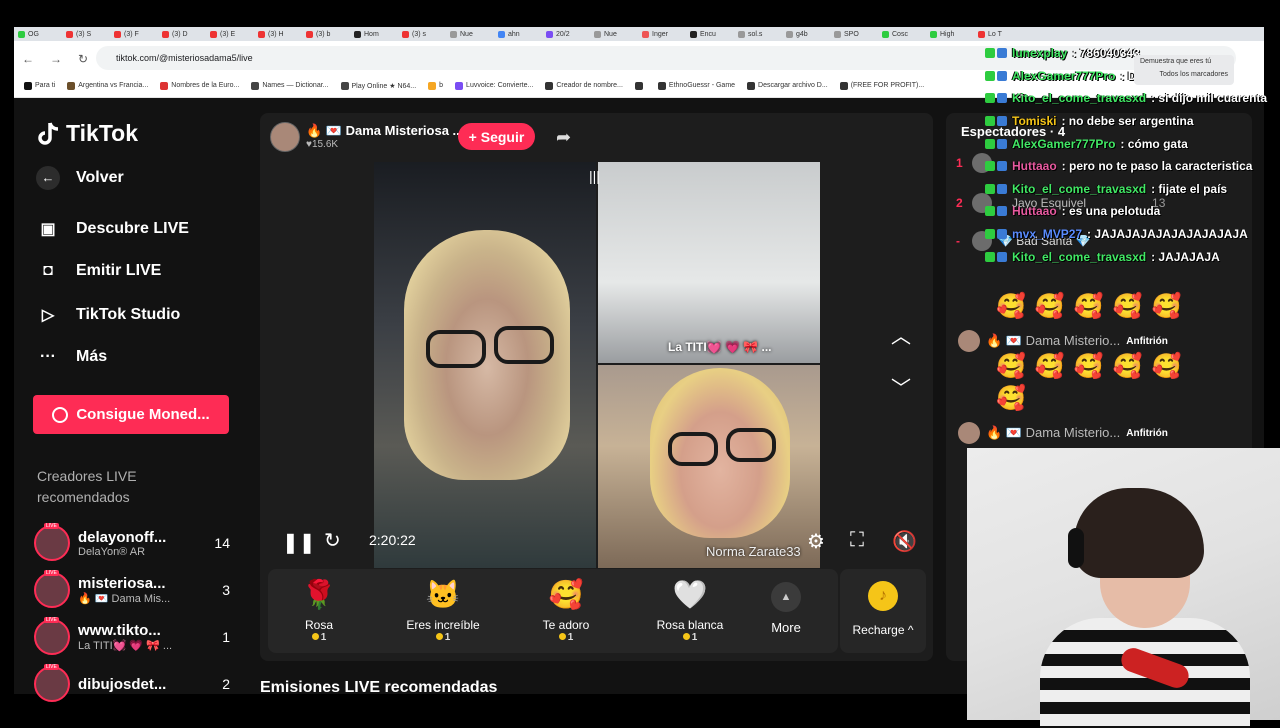 The width and height of the screenshot is (1280, 728). Describe the element at coordinates (1132, 256) in the screenshot. I see `stream-chat-line: Kito_el_come_travasxd: JAJAJAJA` at that location.